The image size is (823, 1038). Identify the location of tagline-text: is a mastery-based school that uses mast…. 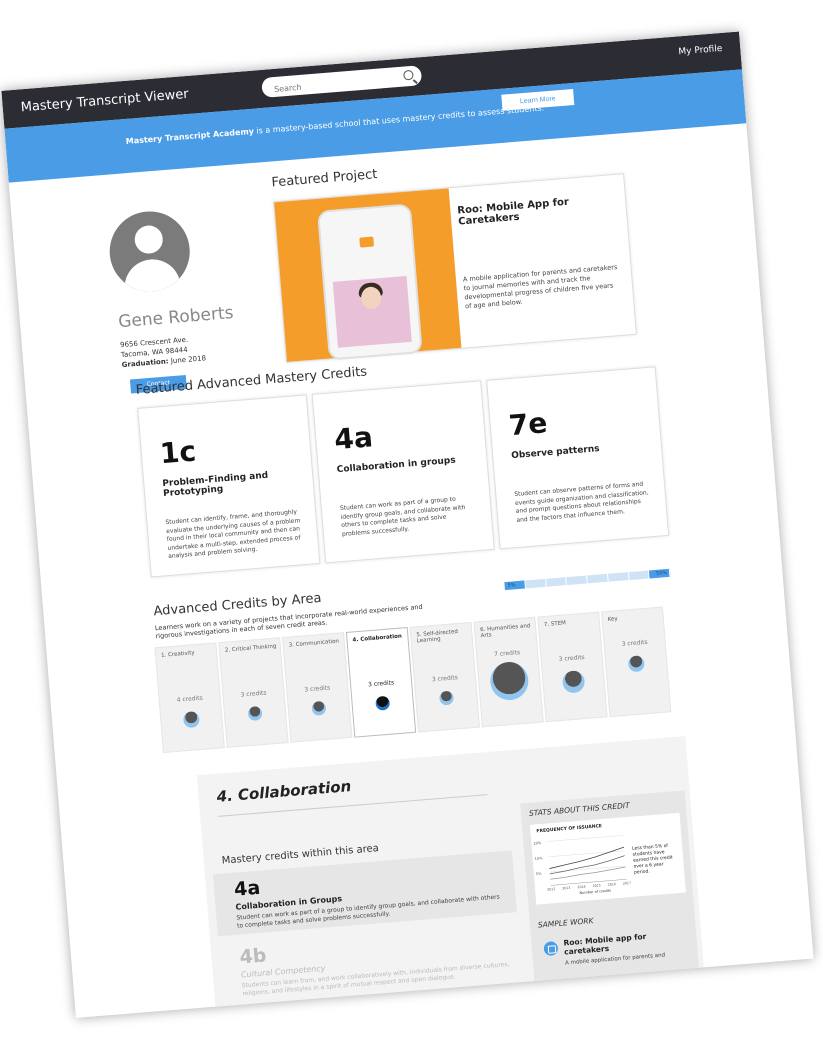
(399, 119).